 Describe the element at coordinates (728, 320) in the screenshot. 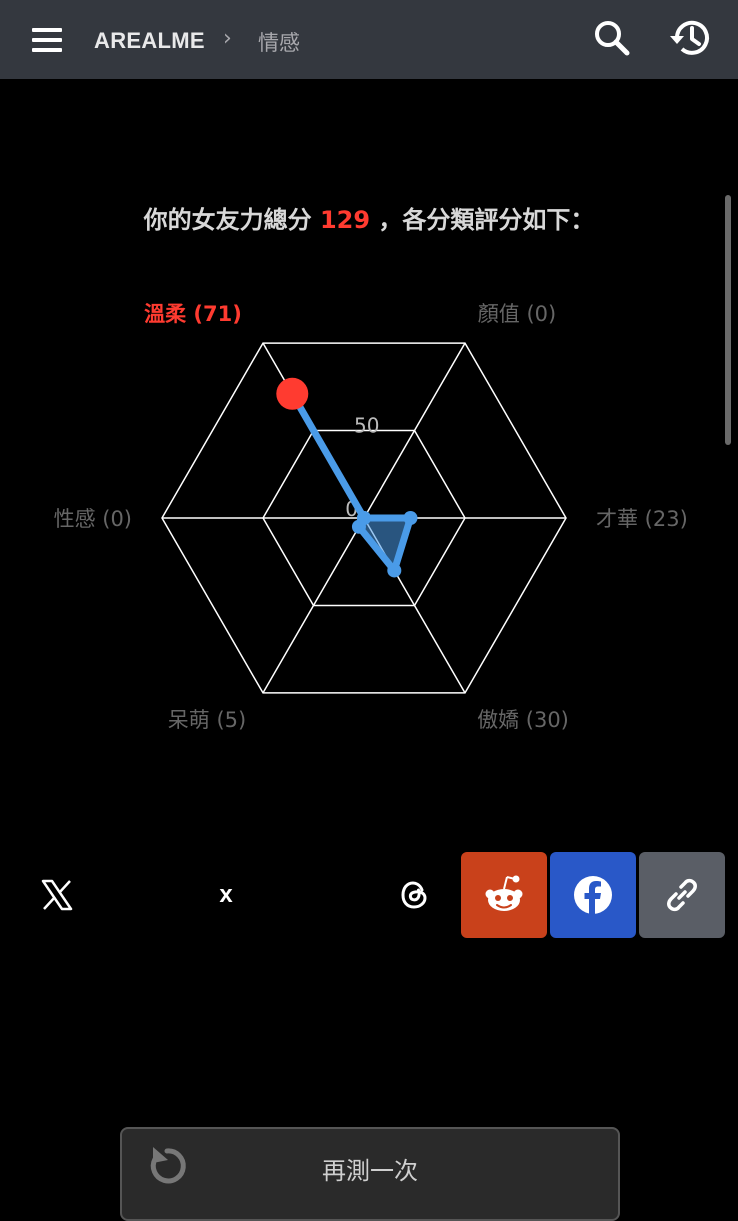

I see `page-scrollbar` at that location.